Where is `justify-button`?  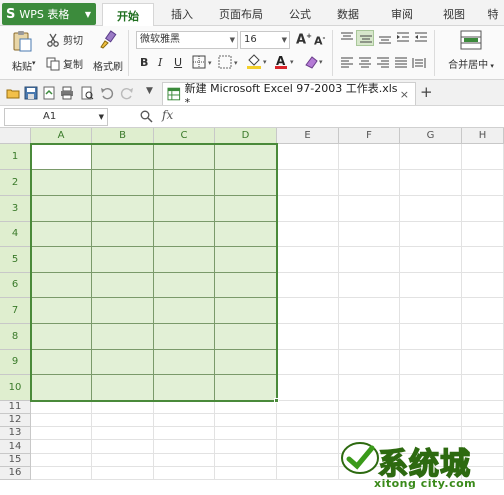
justify-button is located at coordinates (401, 64).